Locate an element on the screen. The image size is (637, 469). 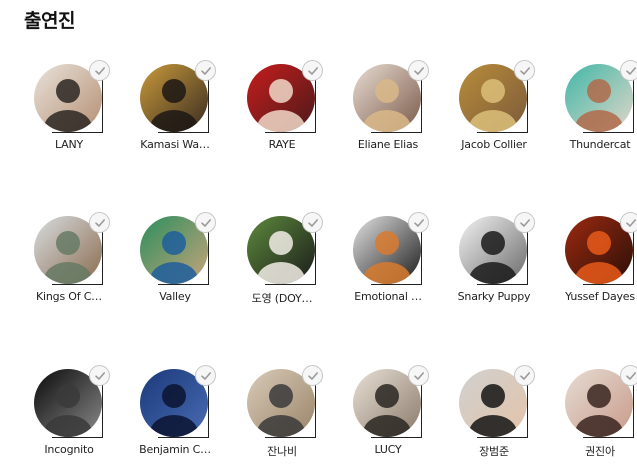
performer-card: RAYE is located at coordinates (280, 112).